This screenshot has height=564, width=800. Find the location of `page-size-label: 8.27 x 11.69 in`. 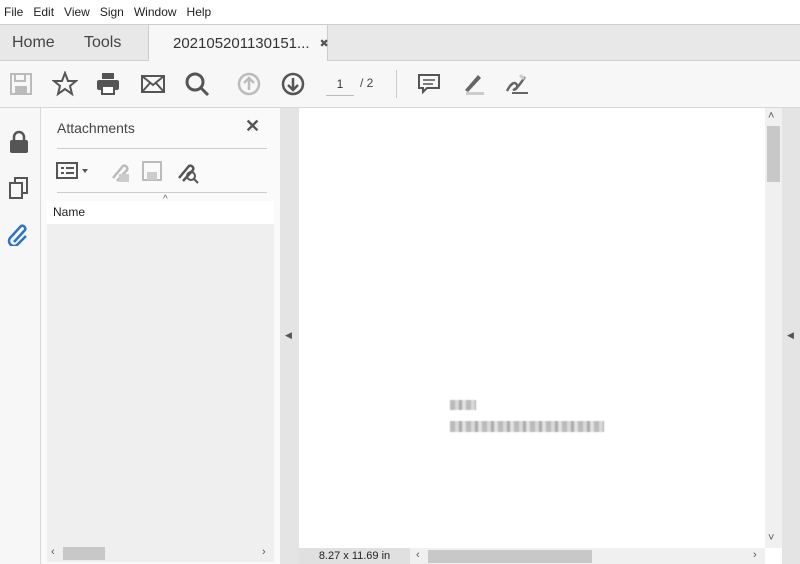

page-size-label: 8.27 x 11.69 in is located at coordinates (354, 556).